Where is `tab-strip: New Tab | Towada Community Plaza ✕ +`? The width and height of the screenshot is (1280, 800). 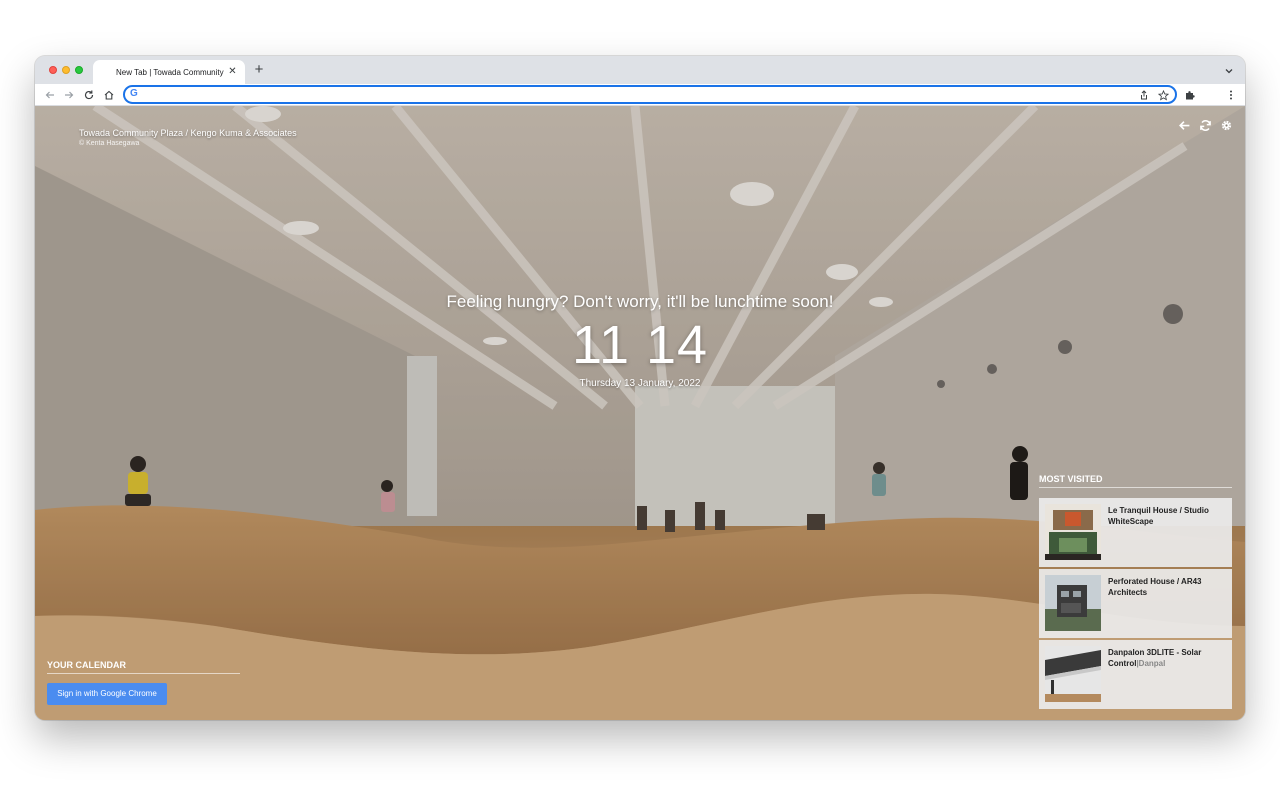 tab-strip: New Tab | Towada Community Plaza ✕ + is located at coordinates (640, 70).